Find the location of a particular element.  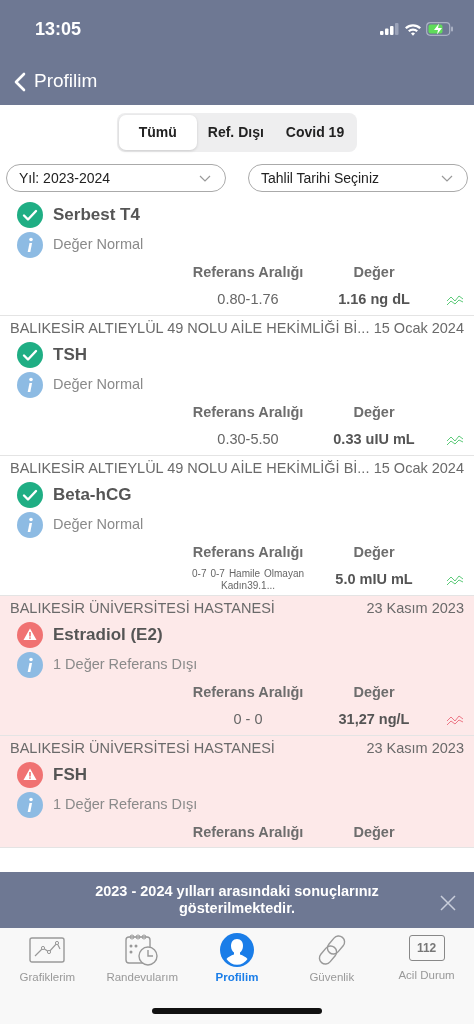

dropdown: Tahlil Tarihi Seçiniz is located at coordinates (358, 178).